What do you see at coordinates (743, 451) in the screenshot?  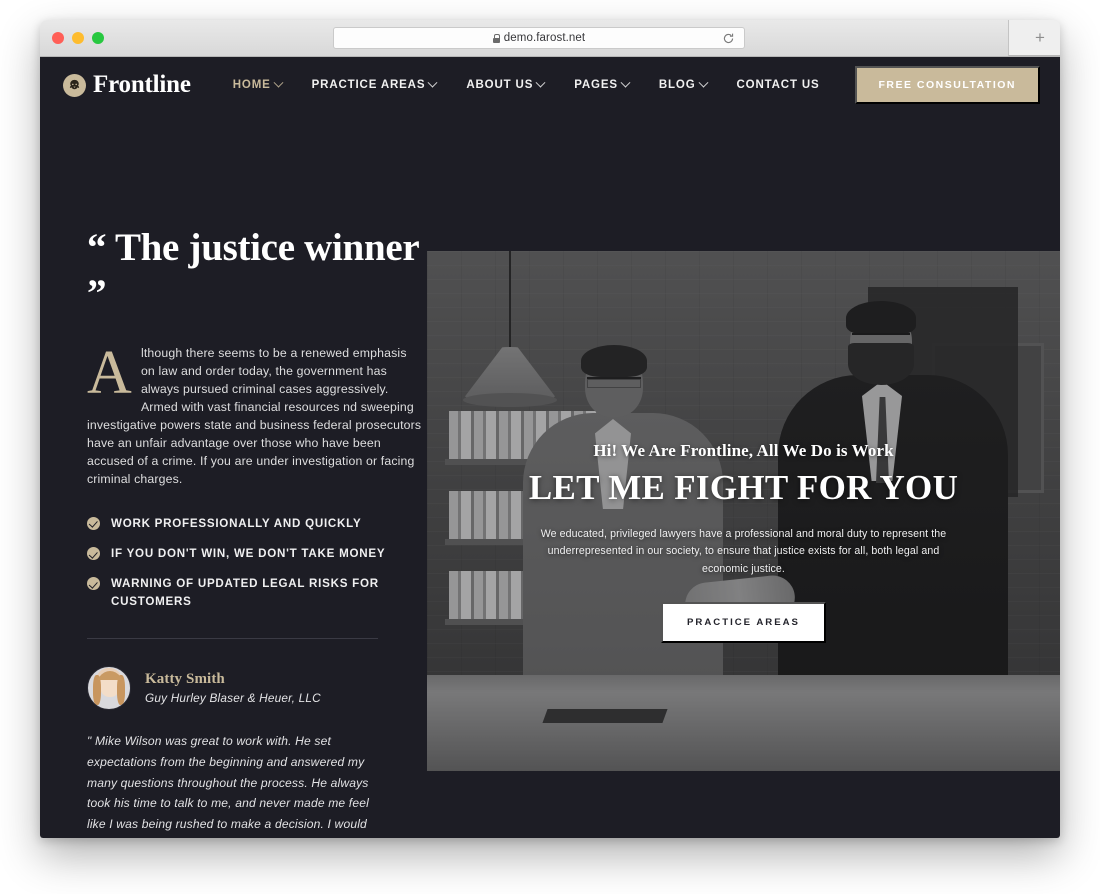 I see `hero-kicker: Hi! We Are Frontline, All We Do is Work` at bounding box center [743, 451].